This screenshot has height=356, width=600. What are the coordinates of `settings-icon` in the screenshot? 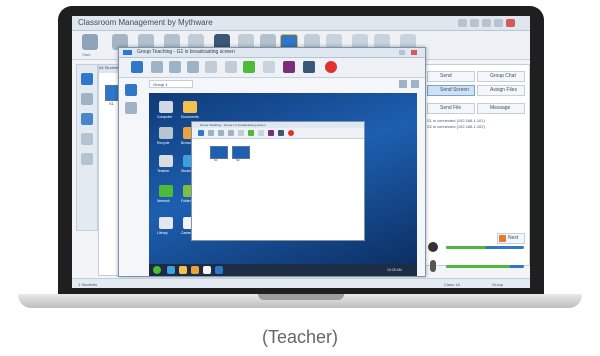 It's located at (474, 23).